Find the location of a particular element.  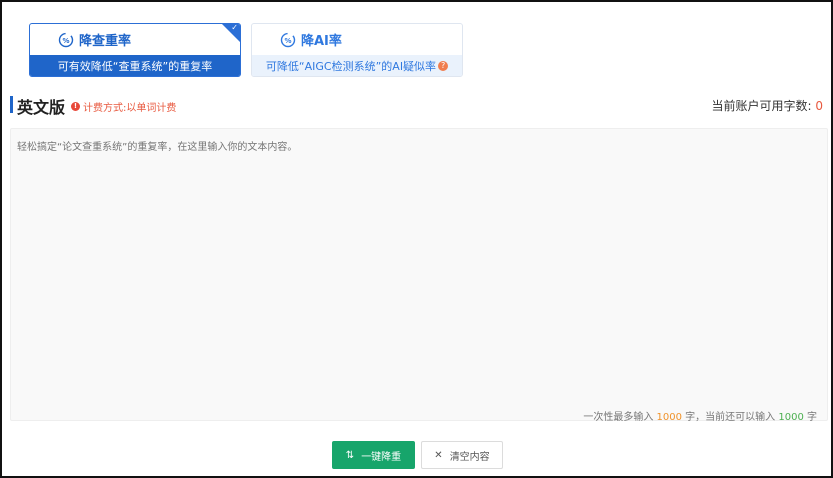

account-quota: 当前账户可用字数: 0 is located at coordinates (767, 105).